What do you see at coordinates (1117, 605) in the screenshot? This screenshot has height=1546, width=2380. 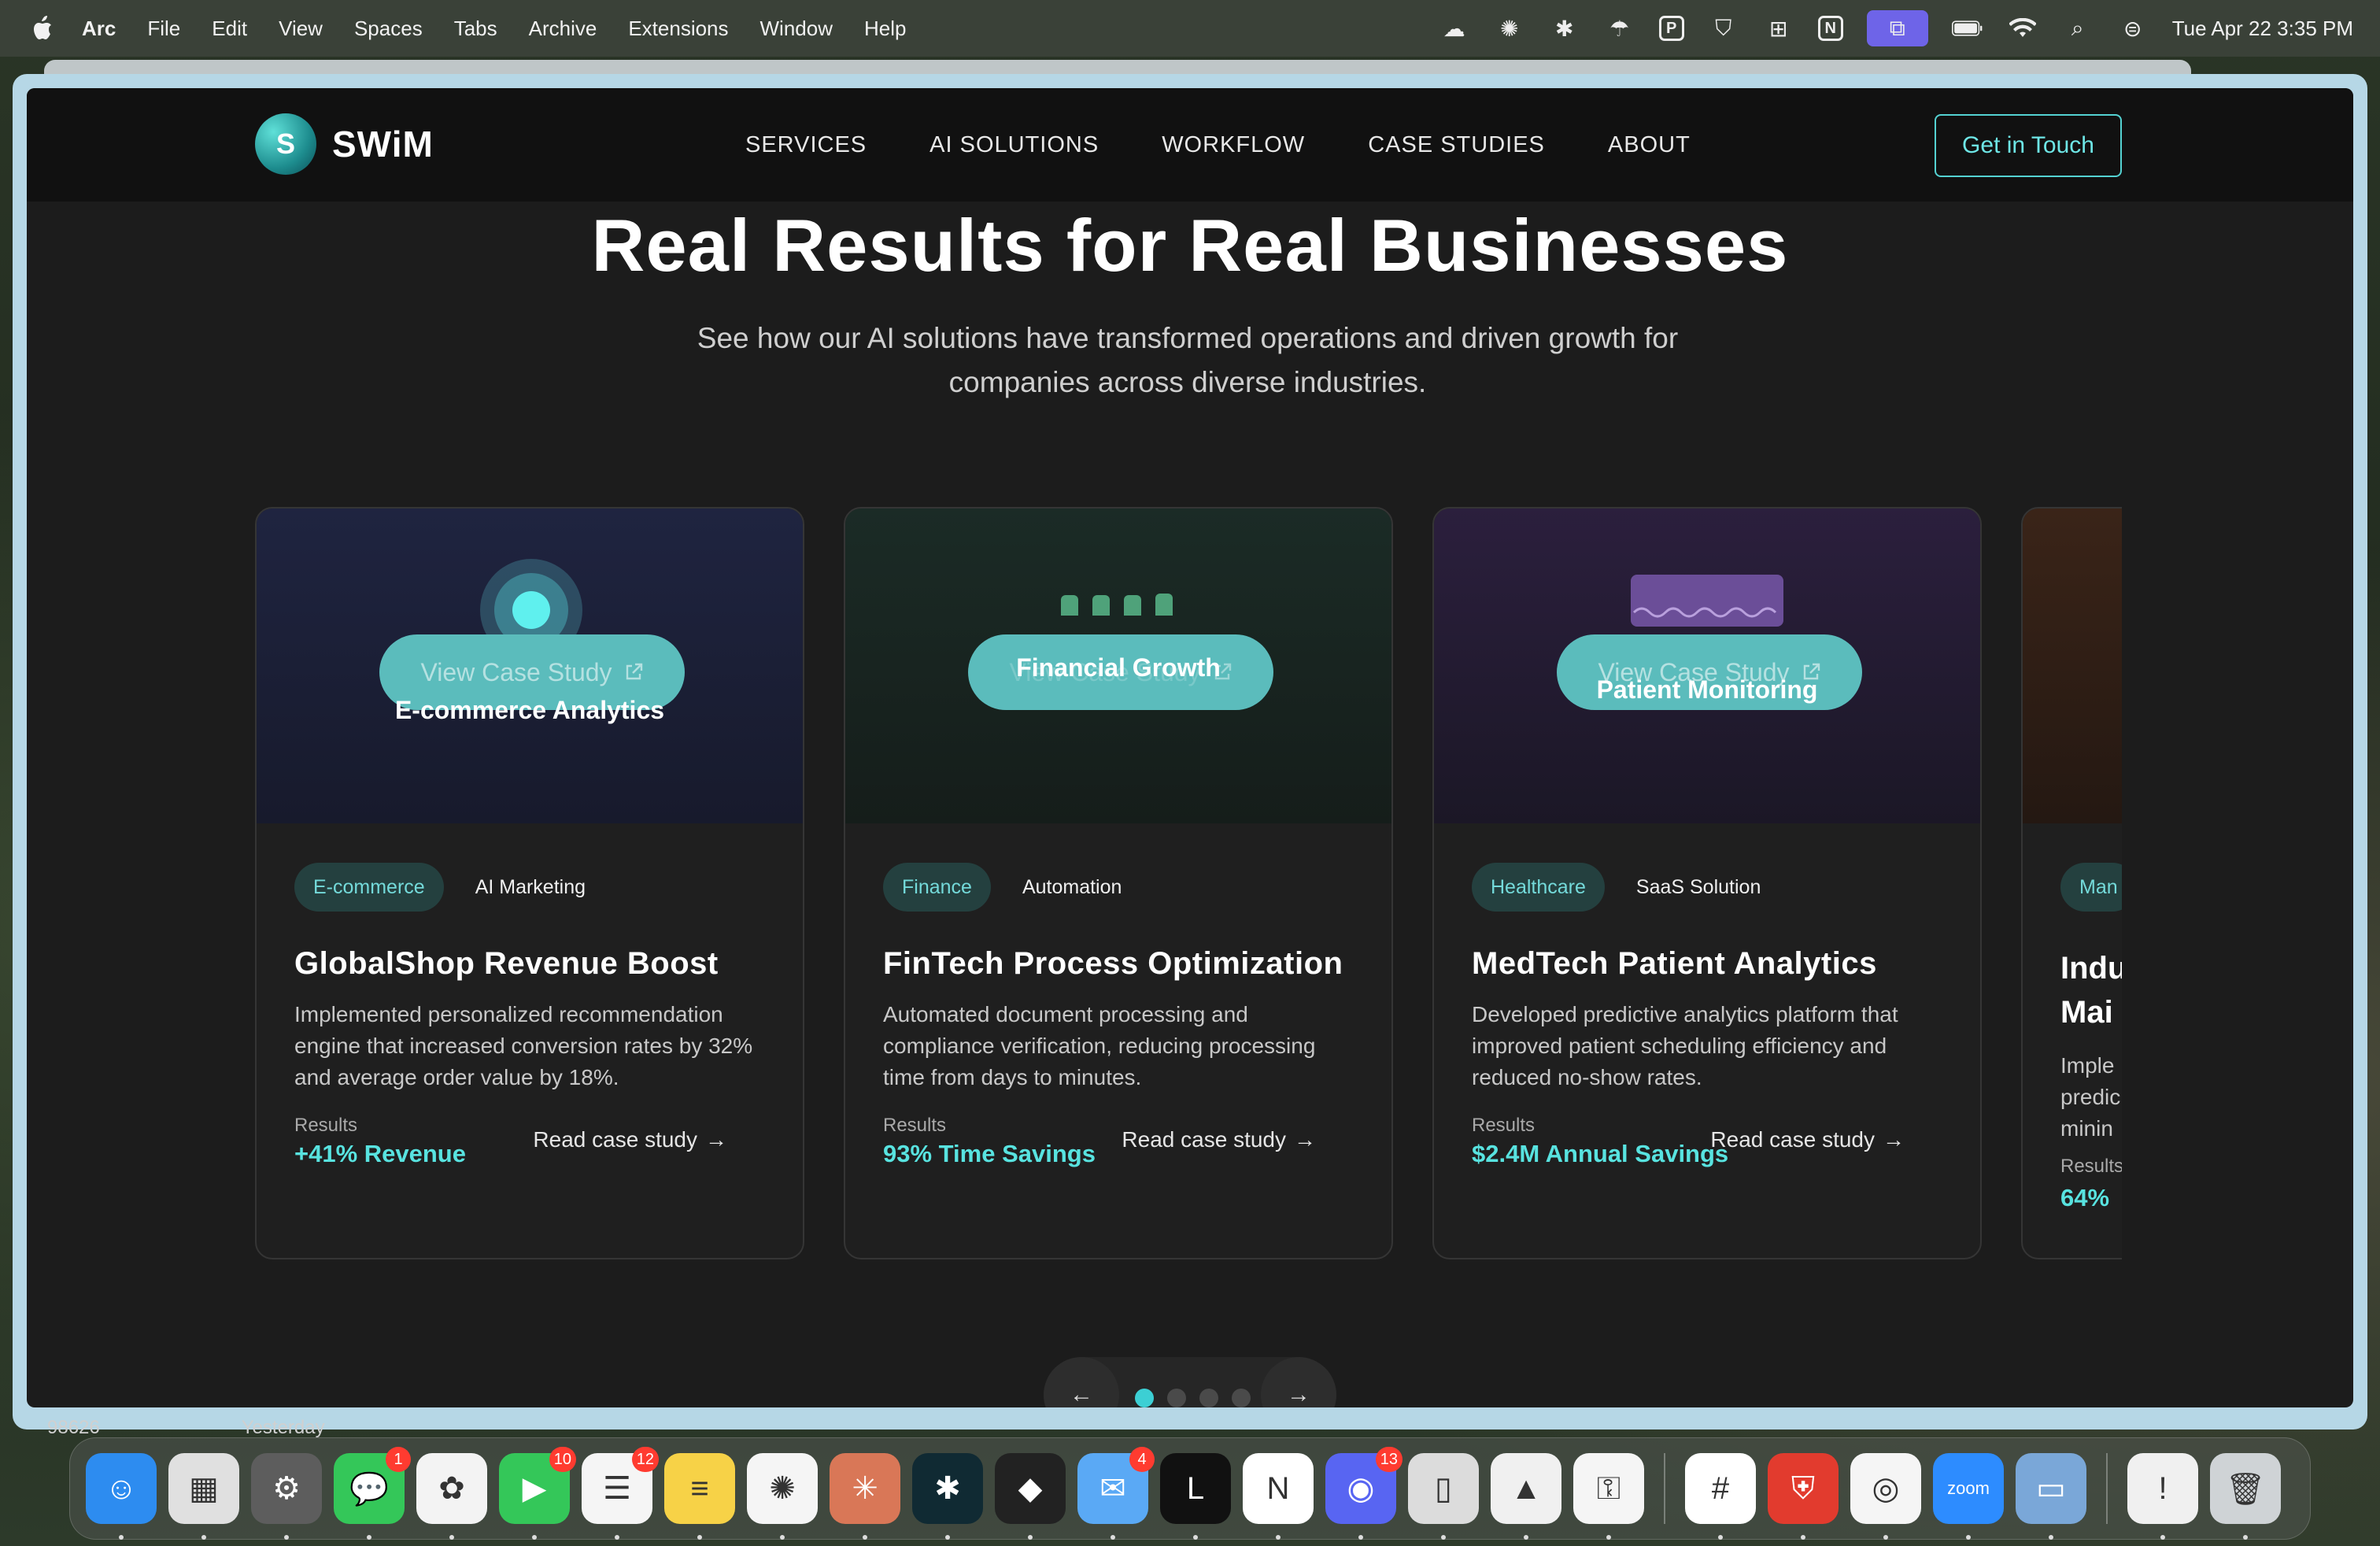 I see `bar-graph-icon` at bounding box center [1117, 605].